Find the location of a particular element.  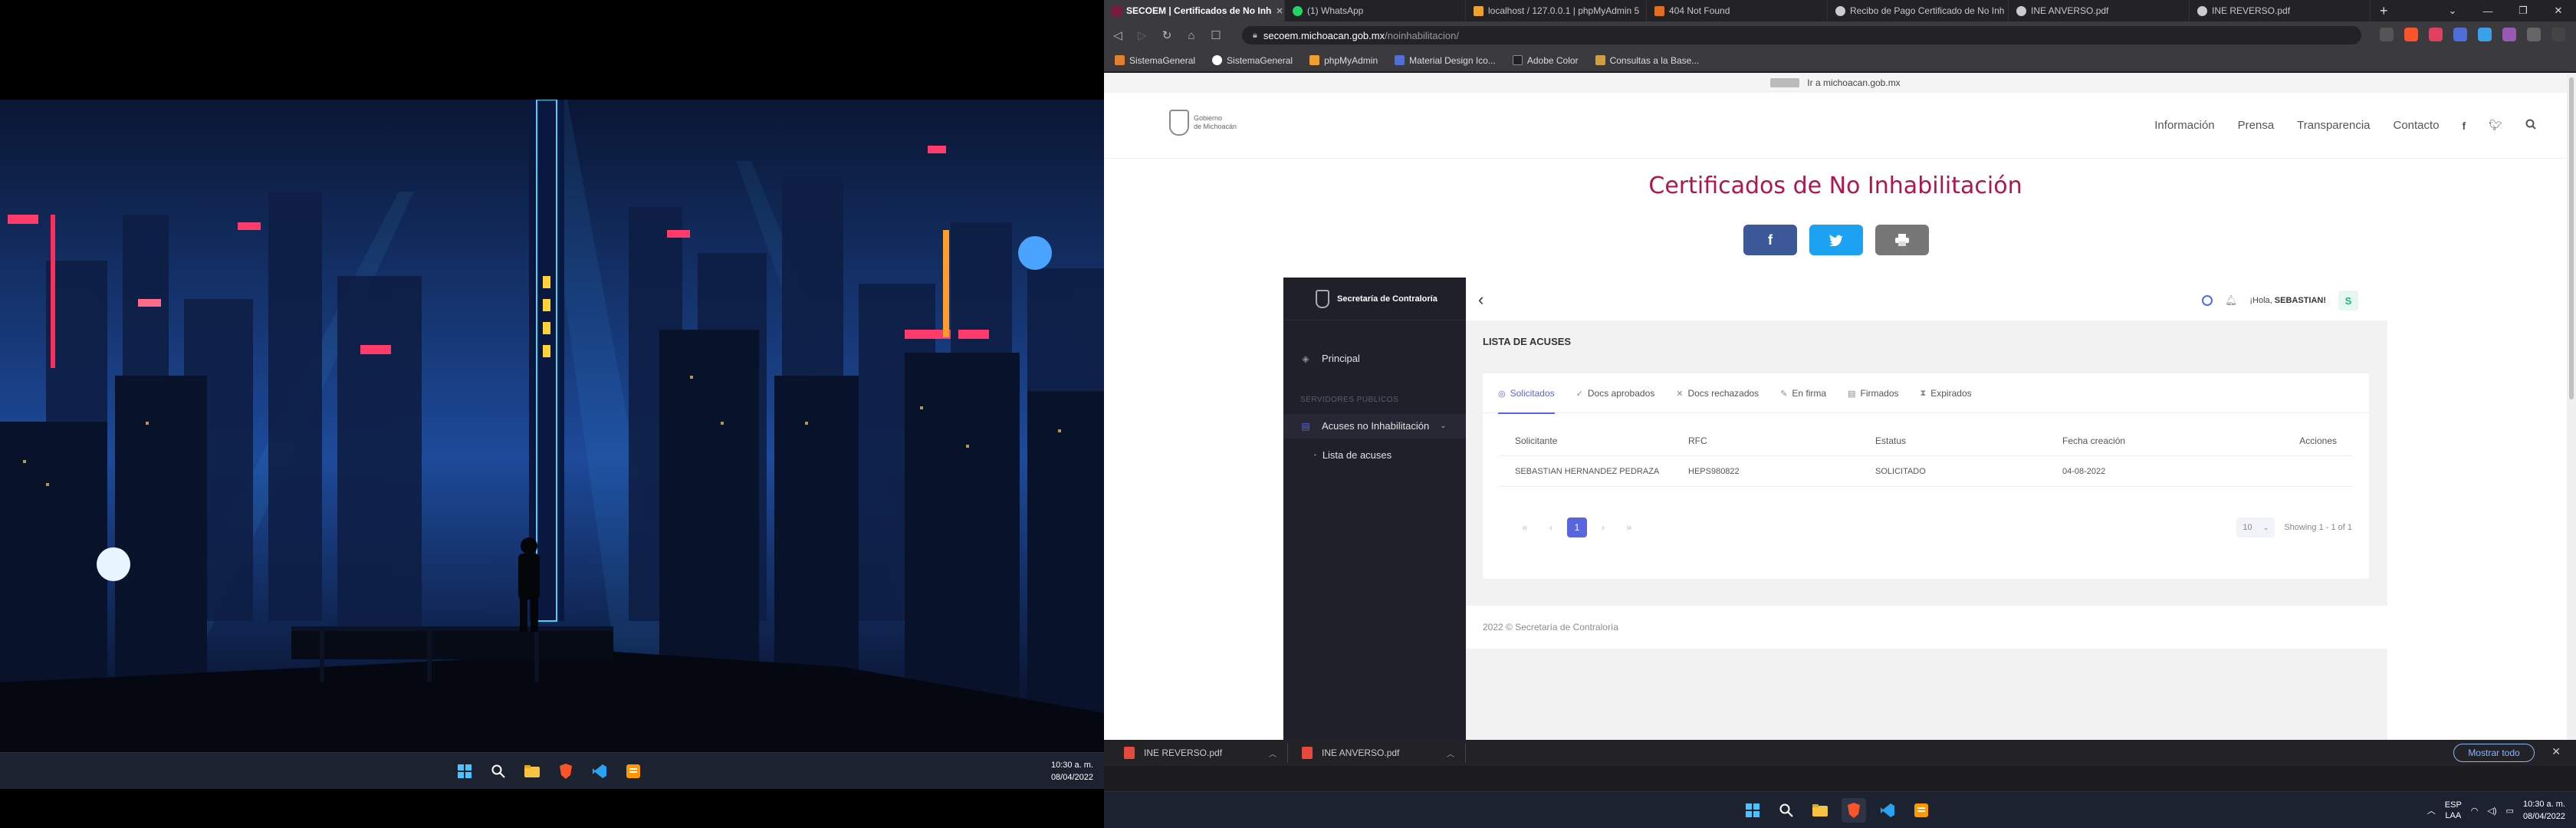

menu-item-contacto: Contacto is located at coordinates (2417, 125).